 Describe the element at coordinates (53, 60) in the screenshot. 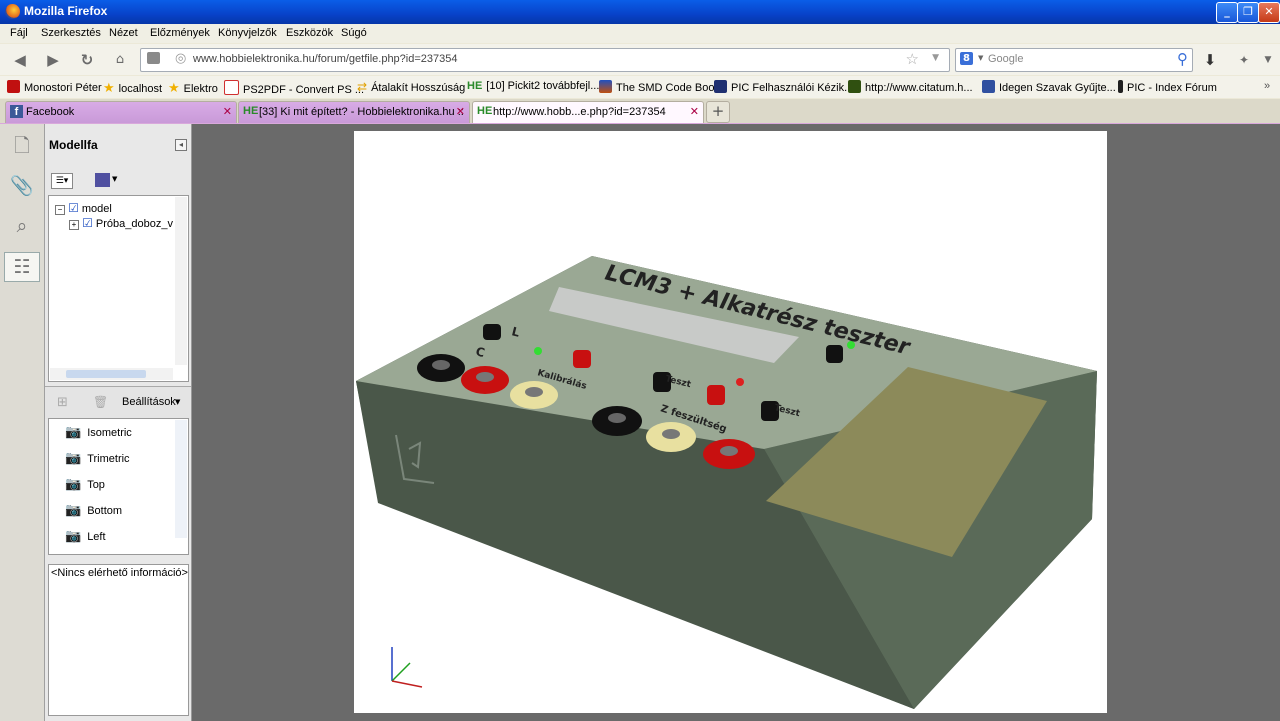

I see `forward-button: ▶` at that location.